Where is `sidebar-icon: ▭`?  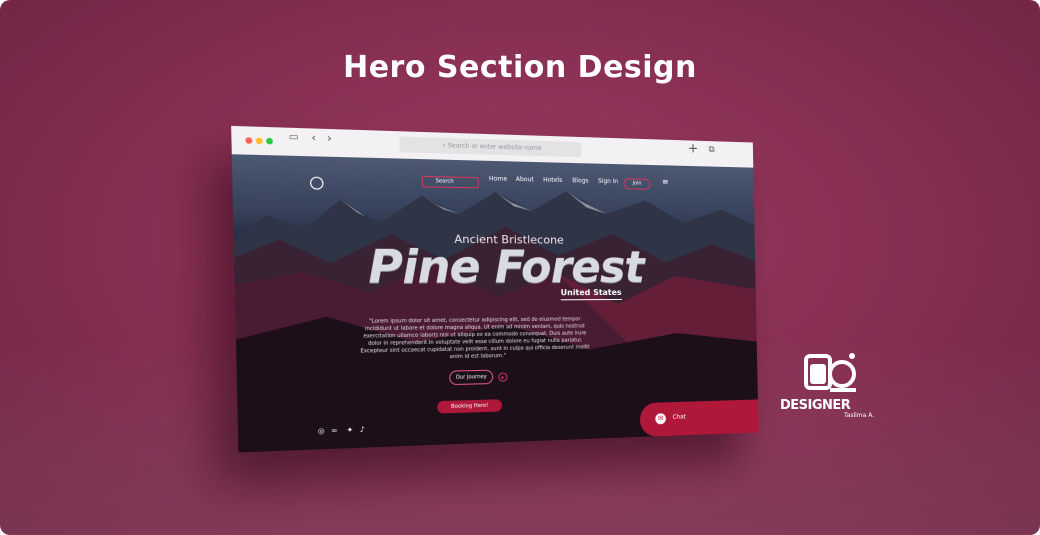 sidebar-icon: ▭ is located at coordinates (294, 137).